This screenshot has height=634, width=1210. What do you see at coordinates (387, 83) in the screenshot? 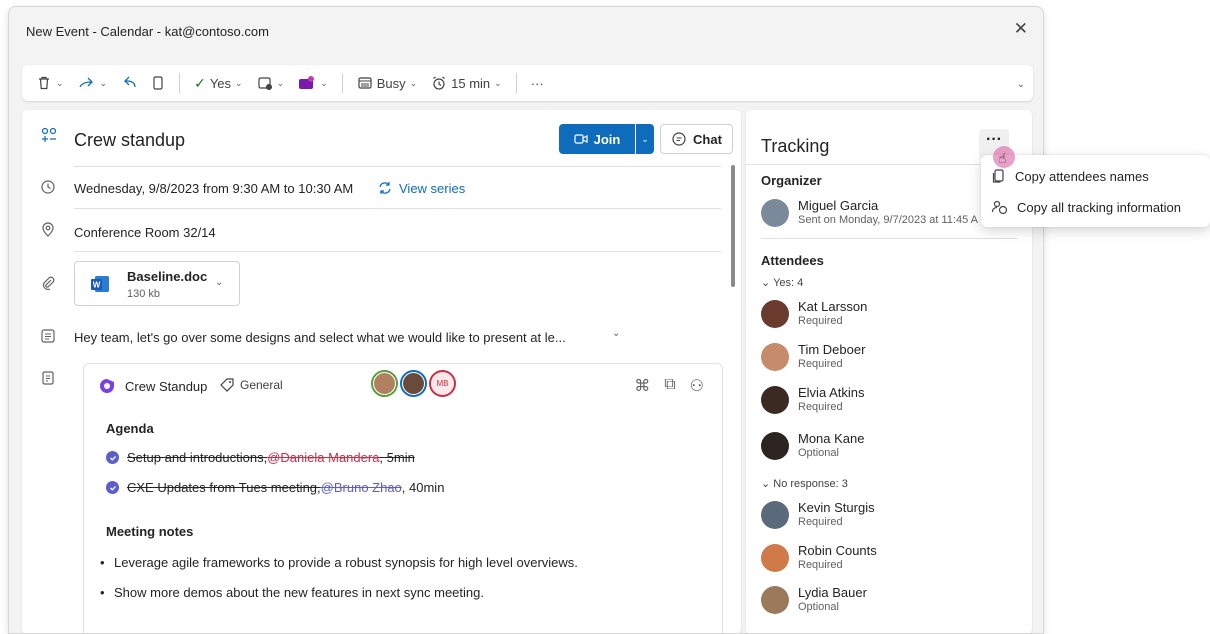
I see `show-as-button: Busy ⌄` at bounding box center [387, 83].